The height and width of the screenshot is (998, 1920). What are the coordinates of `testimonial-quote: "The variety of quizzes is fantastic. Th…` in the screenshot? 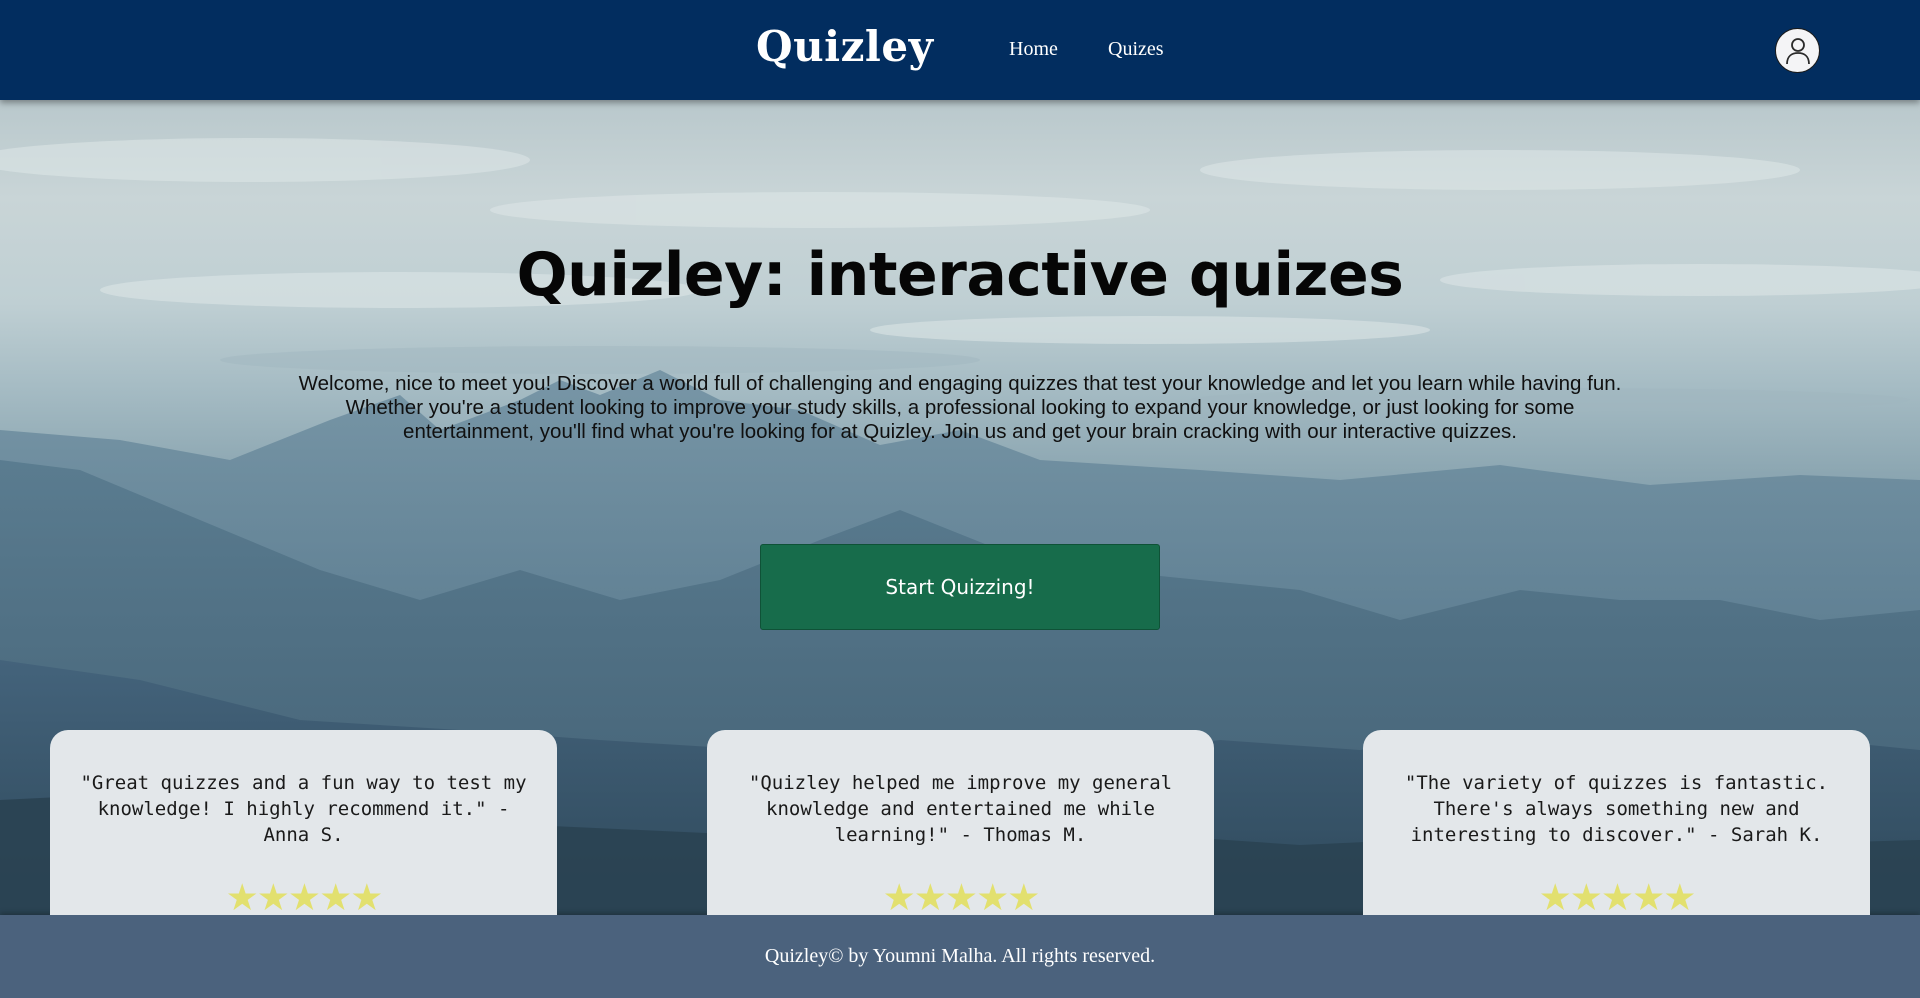 It's located at (1616, 809).